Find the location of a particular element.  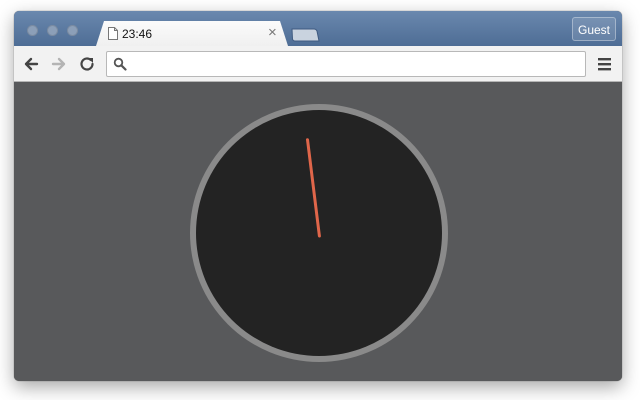

new-tab-button is located at coordinates (305, 35).